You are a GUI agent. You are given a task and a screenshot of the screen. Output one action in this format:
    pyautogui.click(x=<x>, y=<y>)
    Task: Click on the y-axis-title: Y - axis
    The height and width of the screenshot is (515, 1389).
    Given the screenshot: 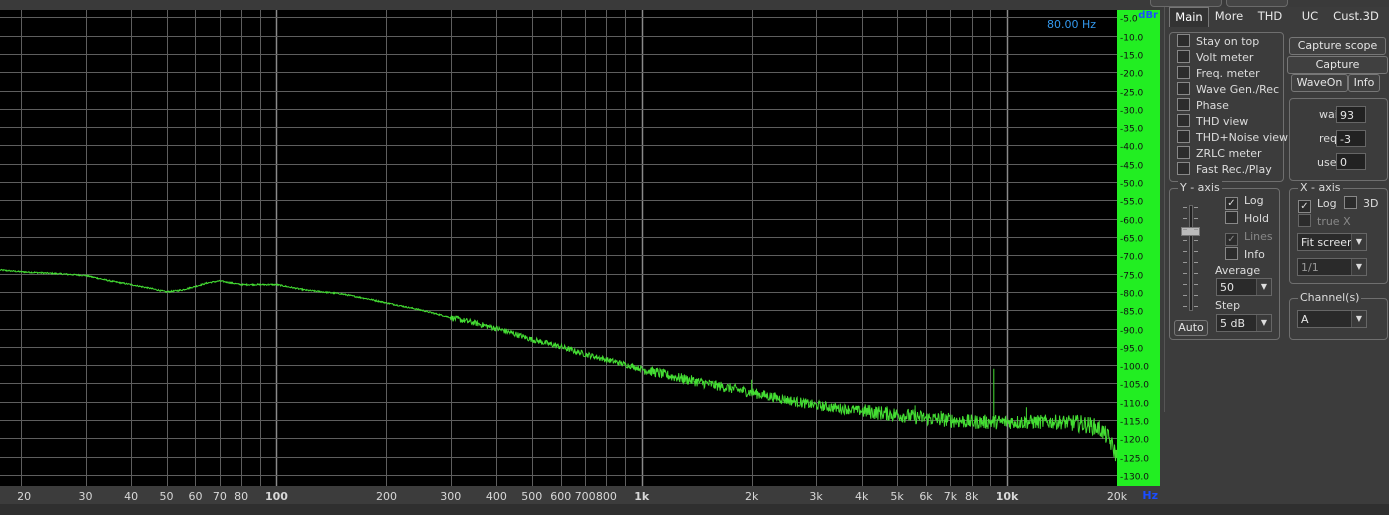 What is the action you would take?
    pyautogui.click(x=1200, y=187)
    